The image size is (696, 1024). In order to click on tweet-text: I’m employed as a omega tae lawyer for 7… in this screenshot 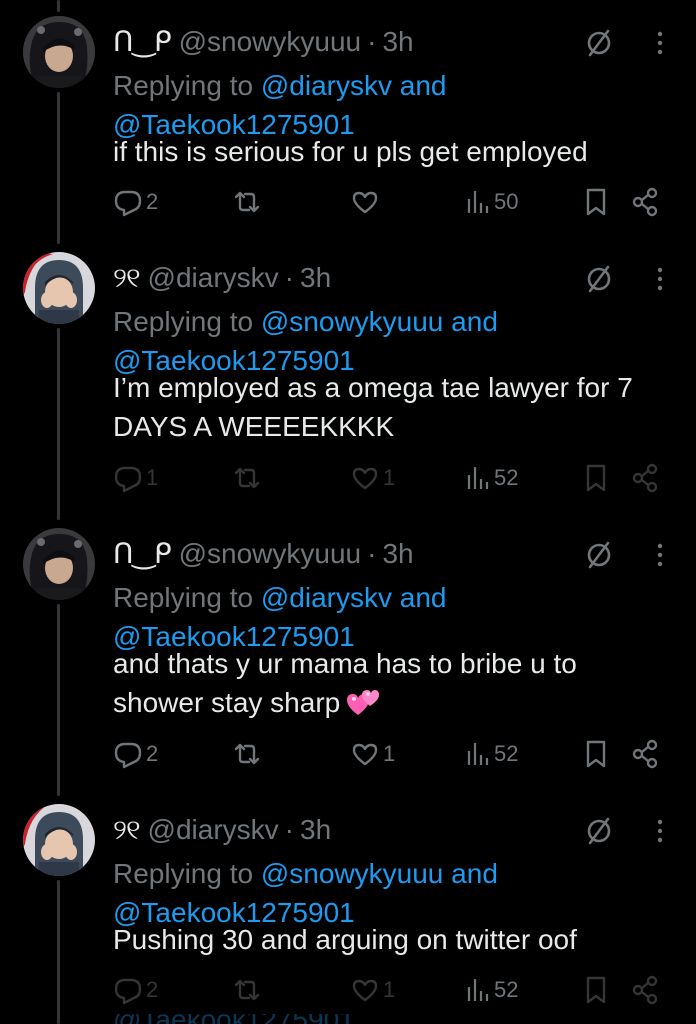, I will do `click(398, 407)`.